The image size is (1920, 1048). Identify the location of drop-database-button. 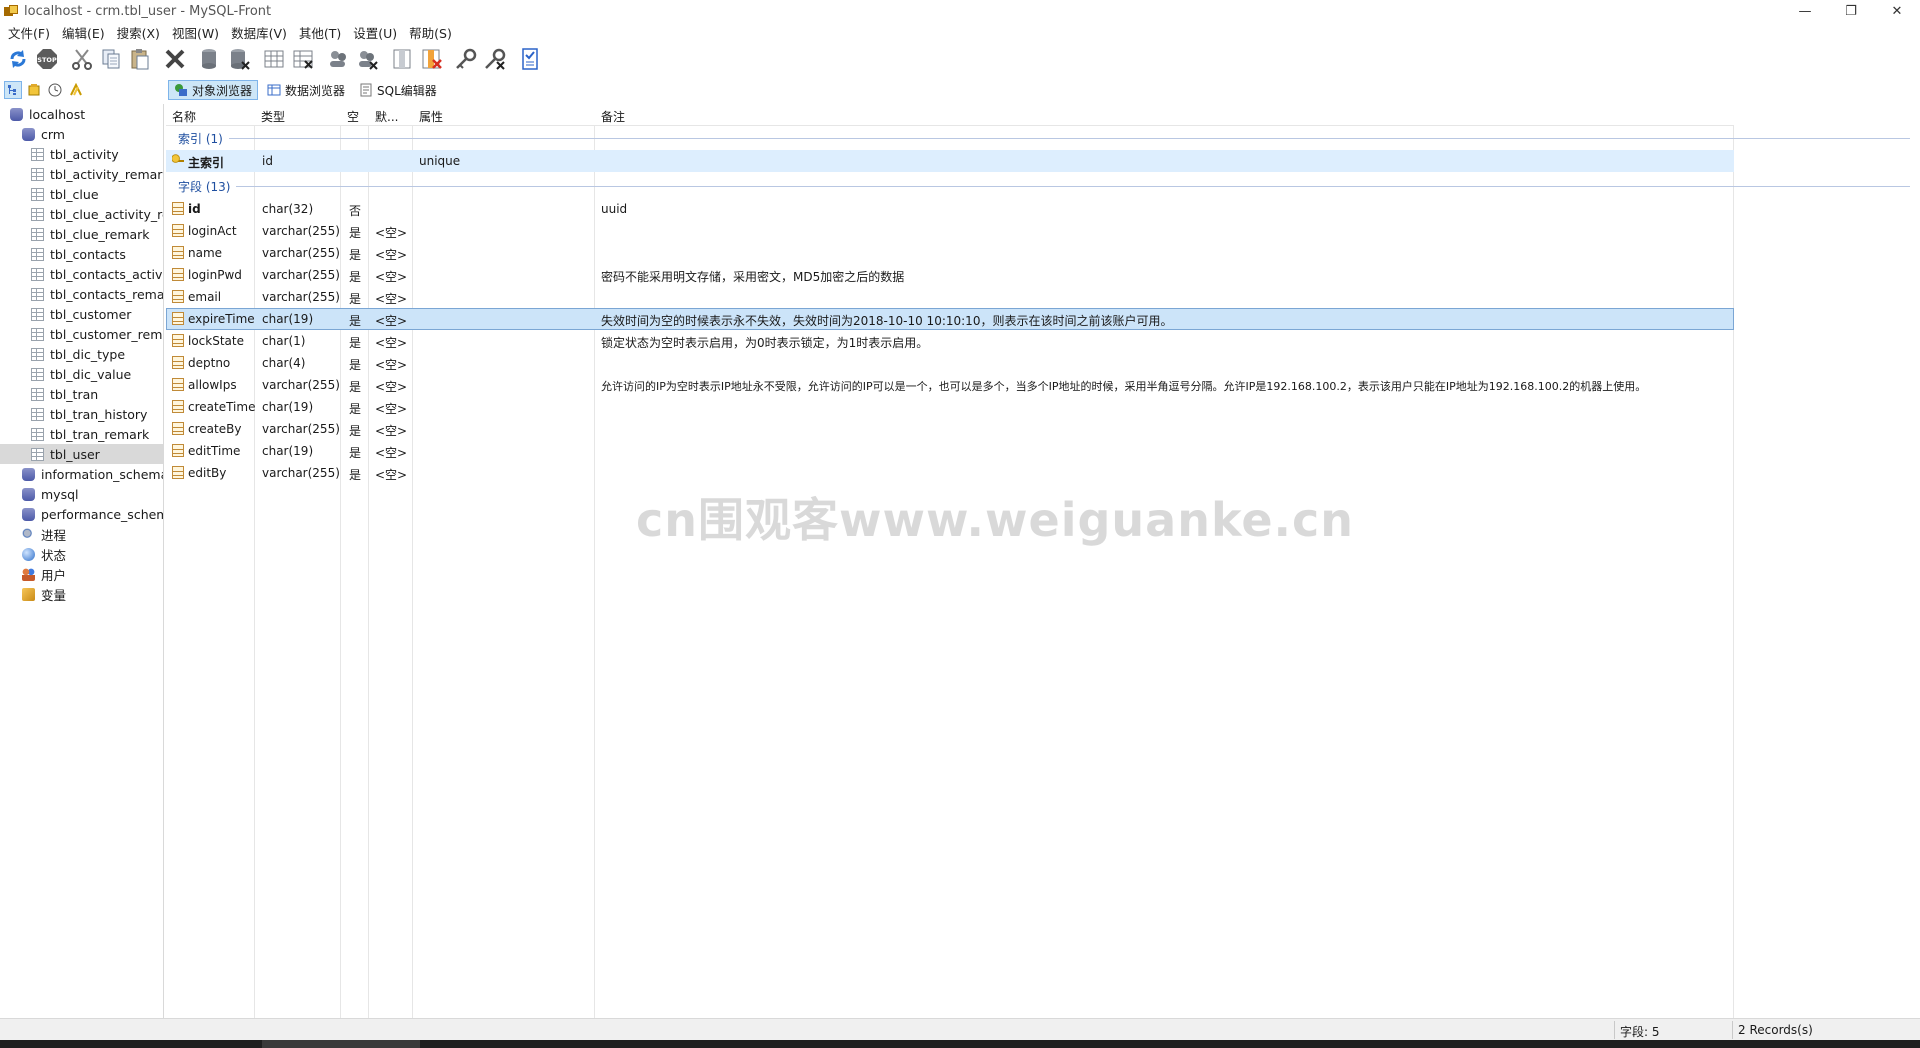
(239, 59).